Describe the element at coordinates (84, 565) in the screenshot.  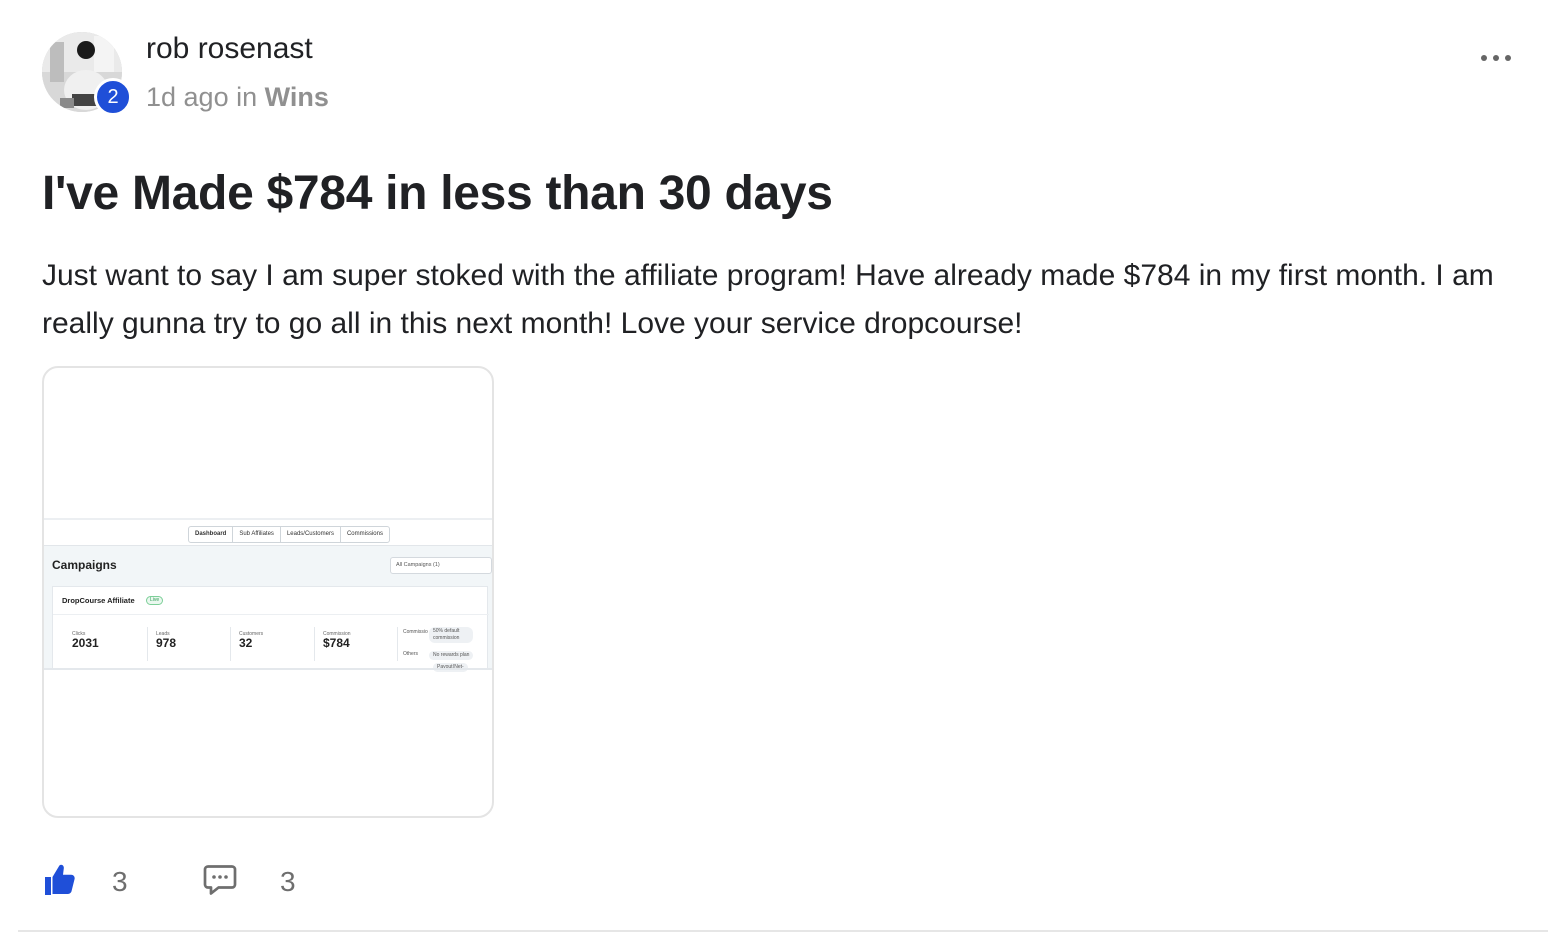
I see `screenshot-heading: Campaigns` at that location.